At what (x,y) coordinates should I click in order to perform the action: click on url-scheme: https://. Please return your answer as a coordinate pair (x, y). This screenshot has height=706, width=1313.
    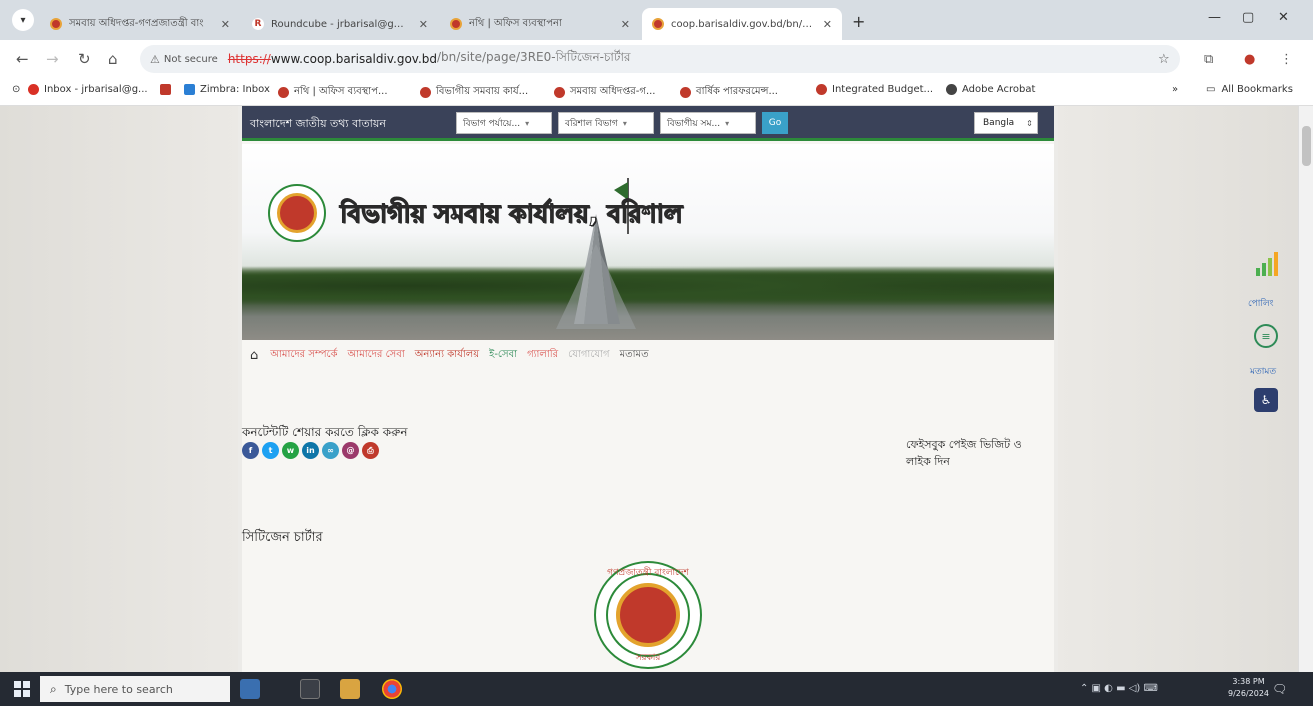
    Looking at the image, I should click on (249, 59).